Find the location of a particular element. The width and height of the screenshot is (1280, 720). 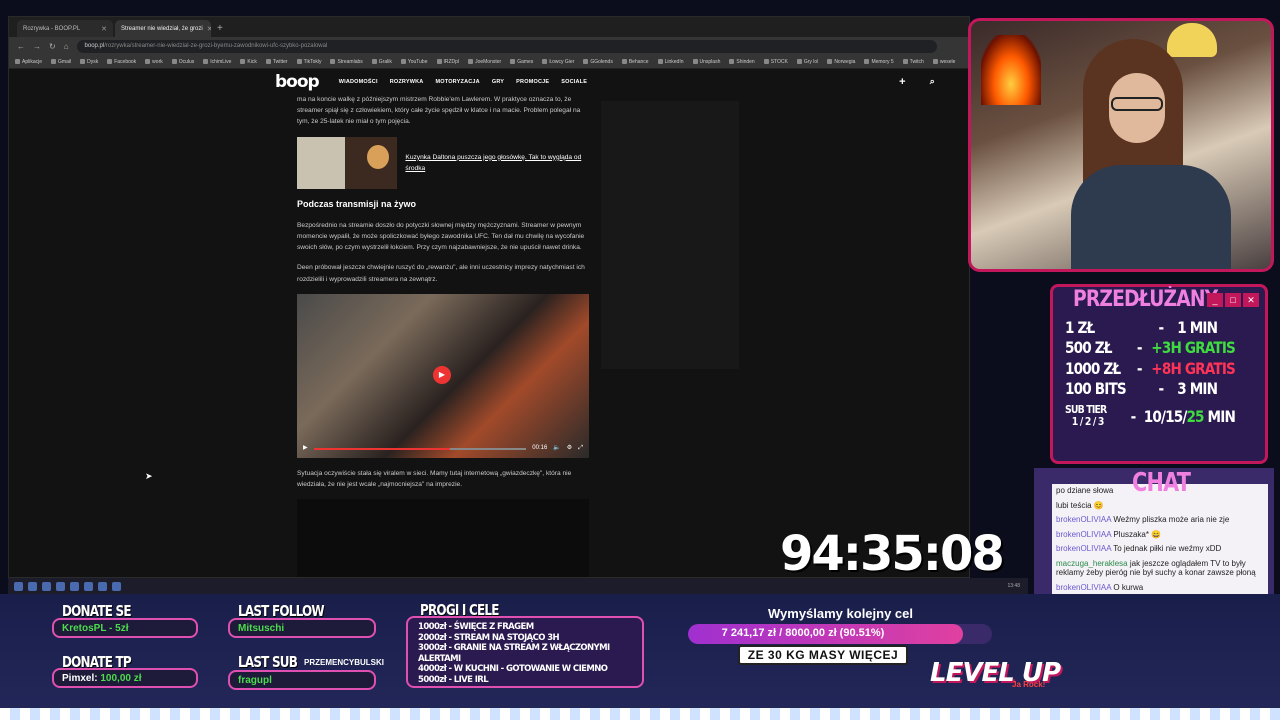

windows-start-icon is located at coordinates (18, 586).